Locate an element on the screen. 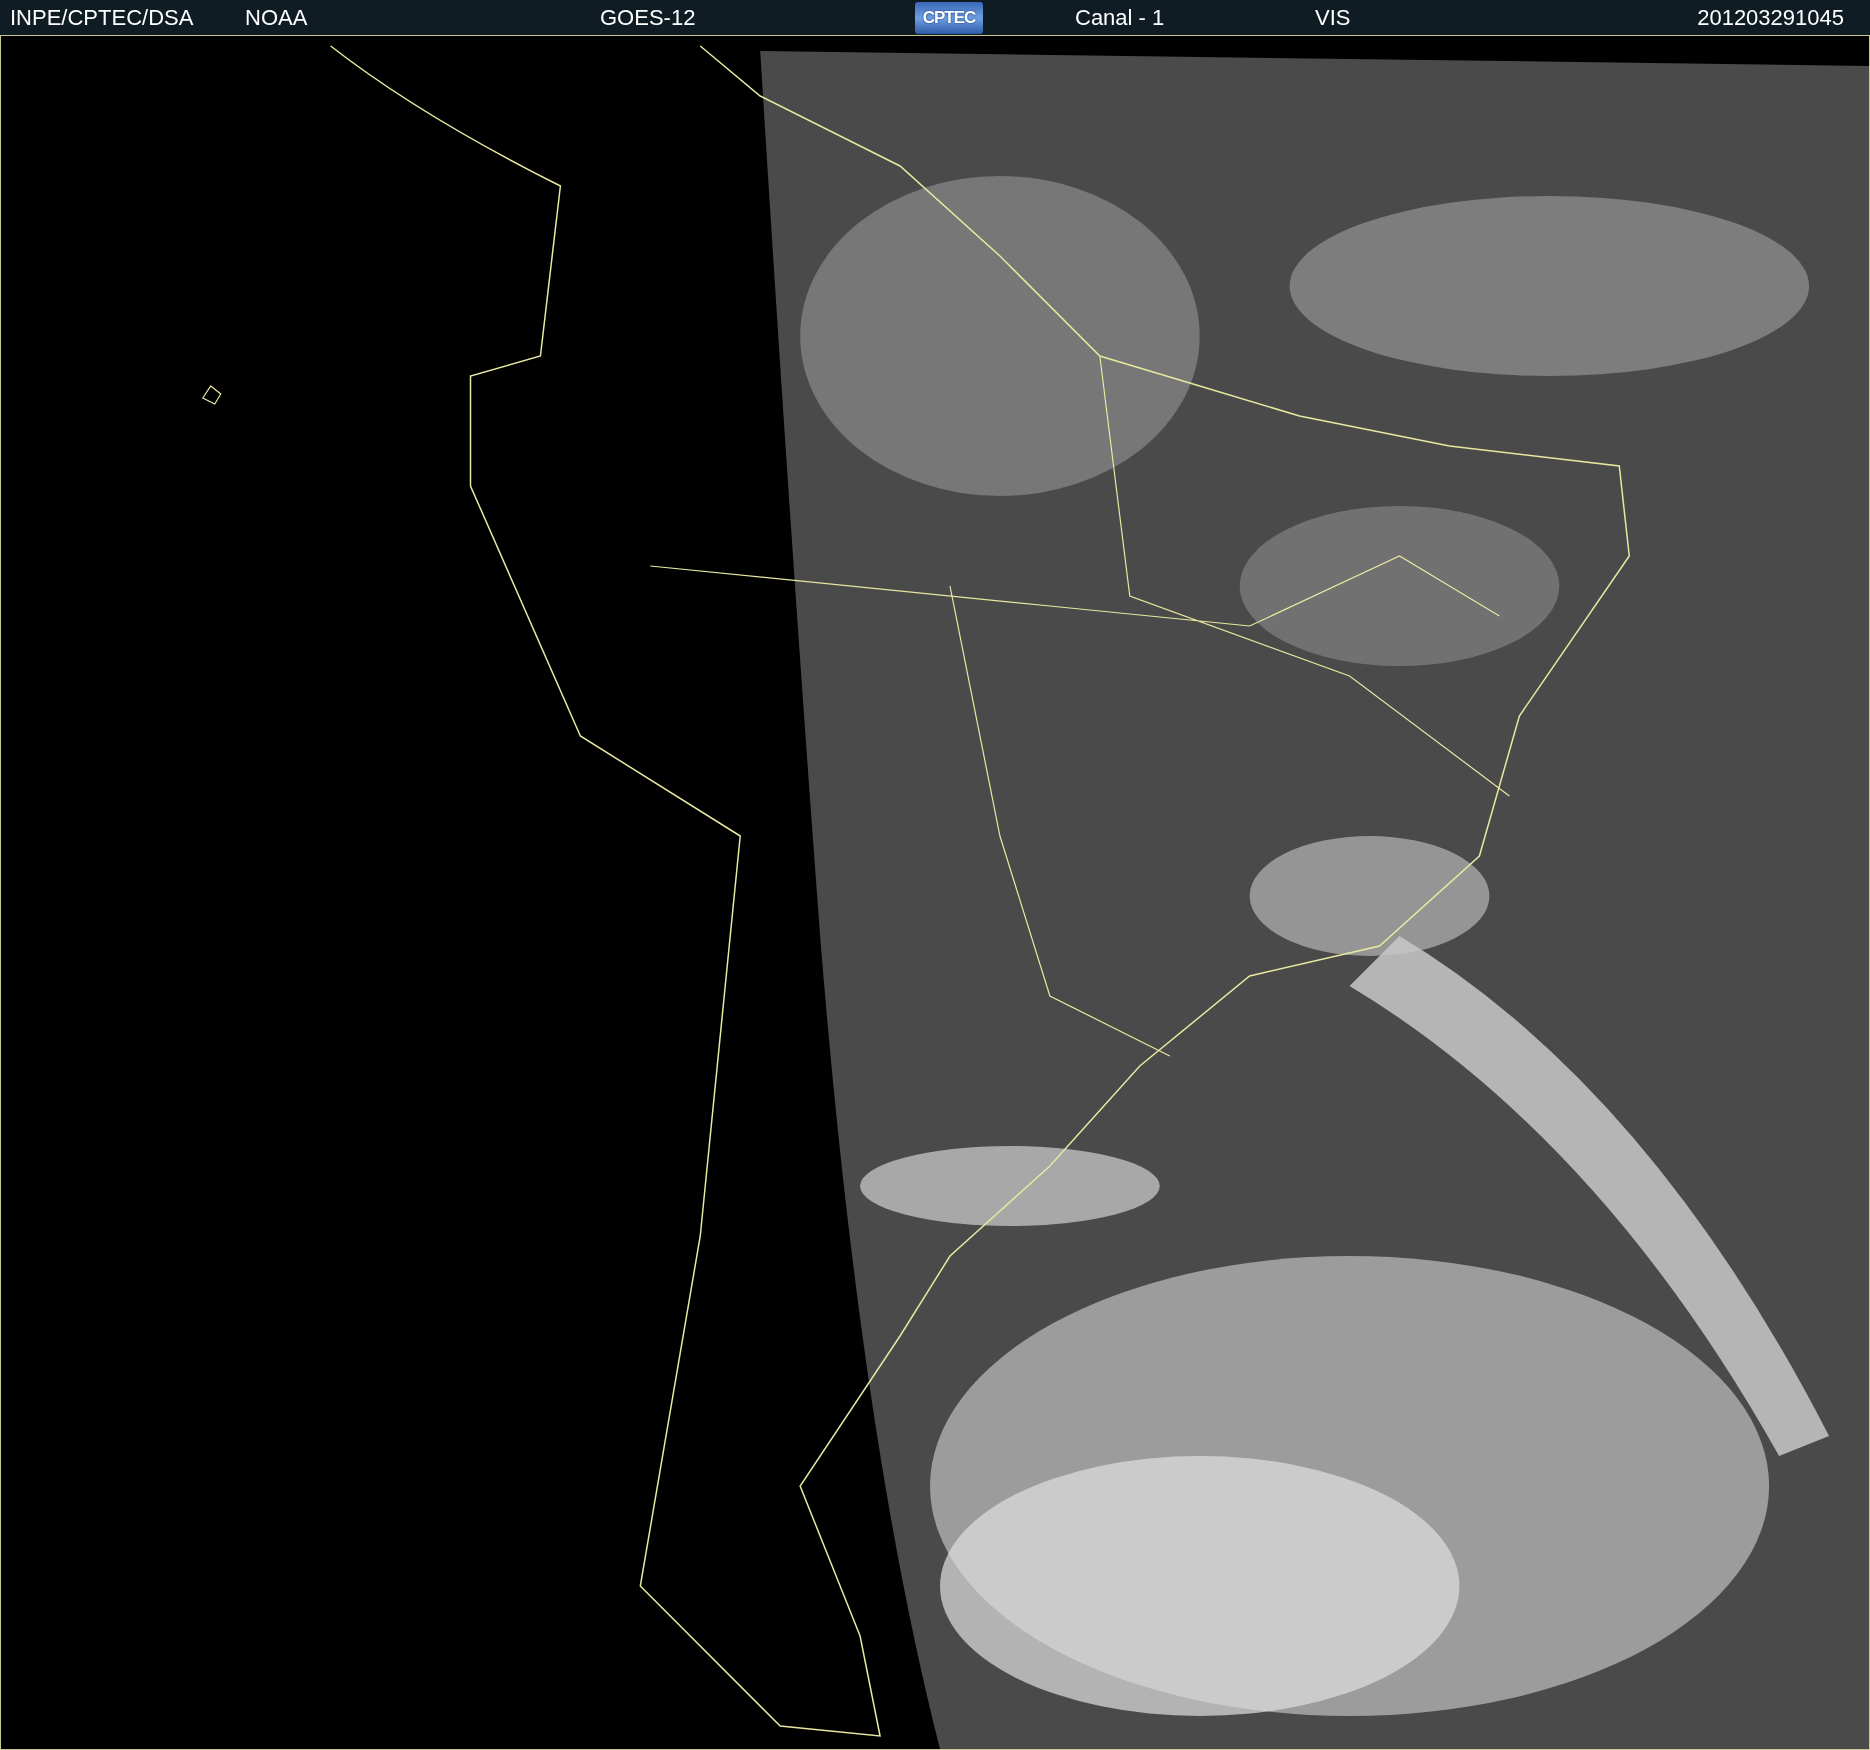 The width and height of the screenshot is (1870, 1750). satellite-label: GOES-12 is located at coordinates (648, 17).